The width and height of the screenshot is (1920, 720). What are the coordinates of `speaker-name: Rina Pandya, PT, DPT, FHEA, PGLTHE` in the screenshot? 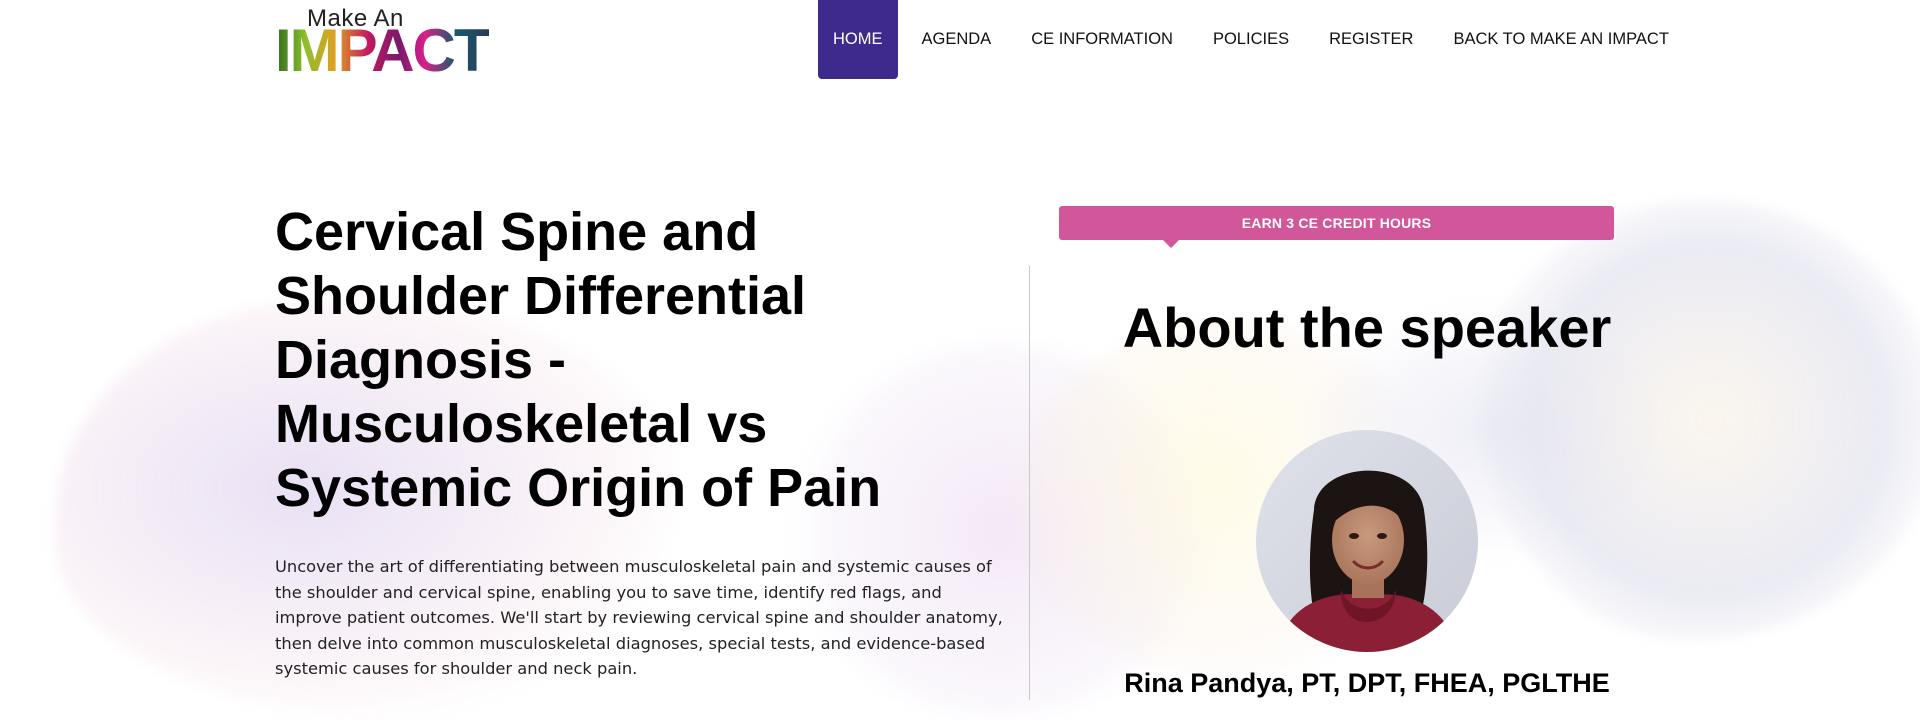 It's located at (1367, 683).